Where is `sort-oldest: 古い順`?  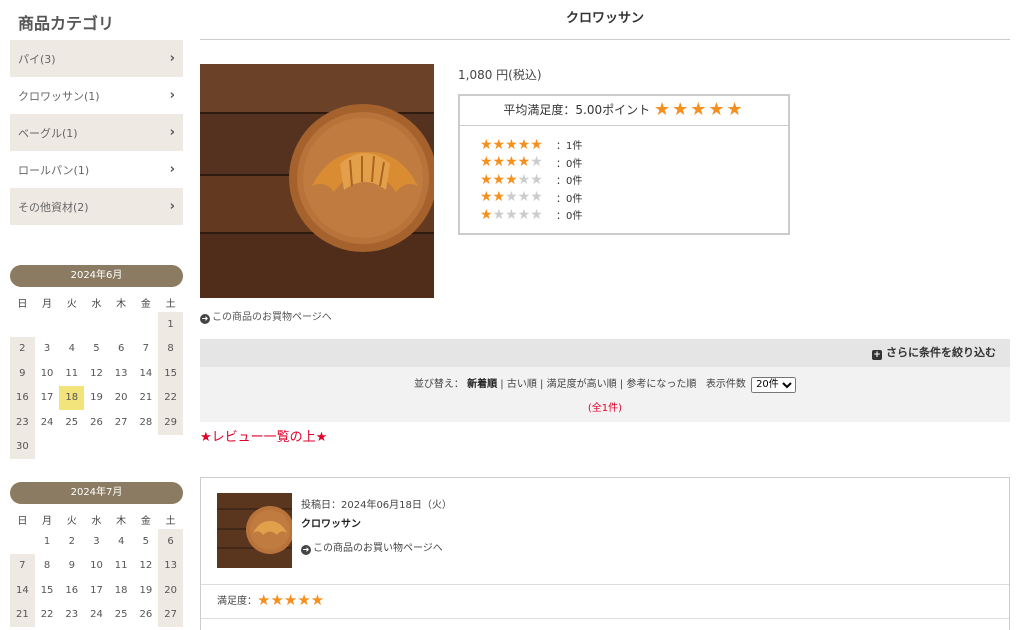 sort-oldest: 古い順 is located at coordinates (522, 384).